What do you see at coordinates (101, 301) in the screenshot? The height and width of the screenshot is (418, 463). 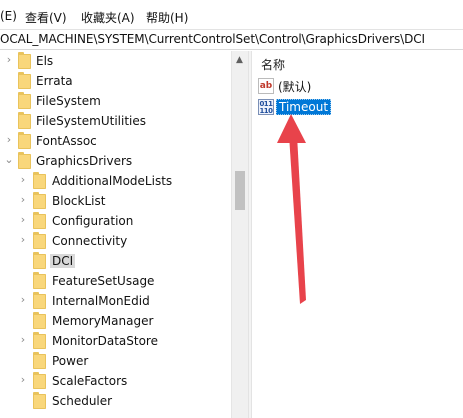 I see `tree-item-label: InternalMonEdid` at bounding box center [101, 301].